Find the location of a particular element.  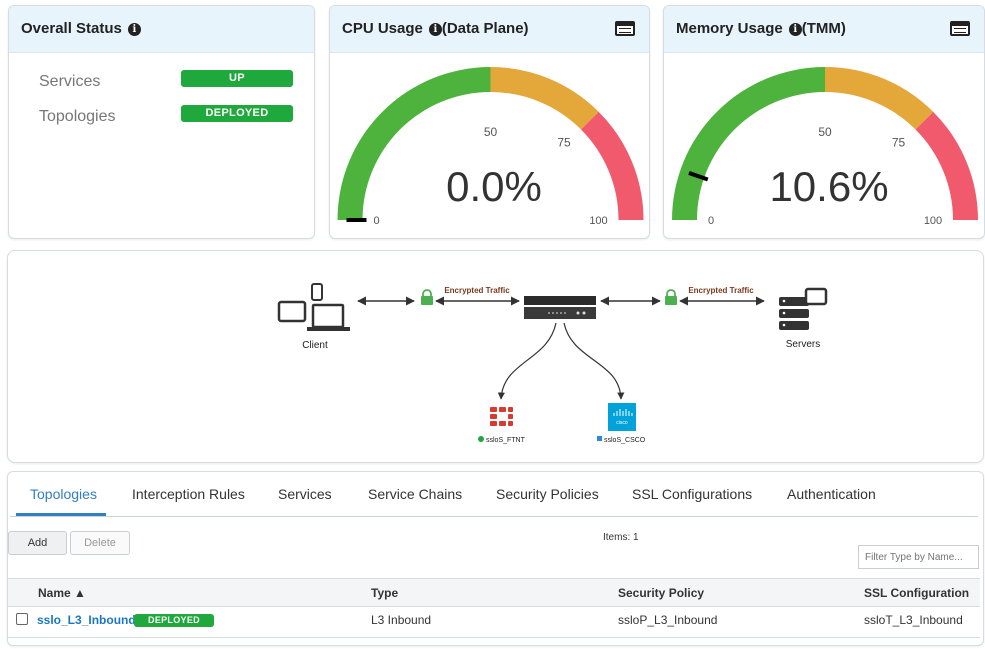

column-header-name: Name ▲ is located at coordinates (62, 593).